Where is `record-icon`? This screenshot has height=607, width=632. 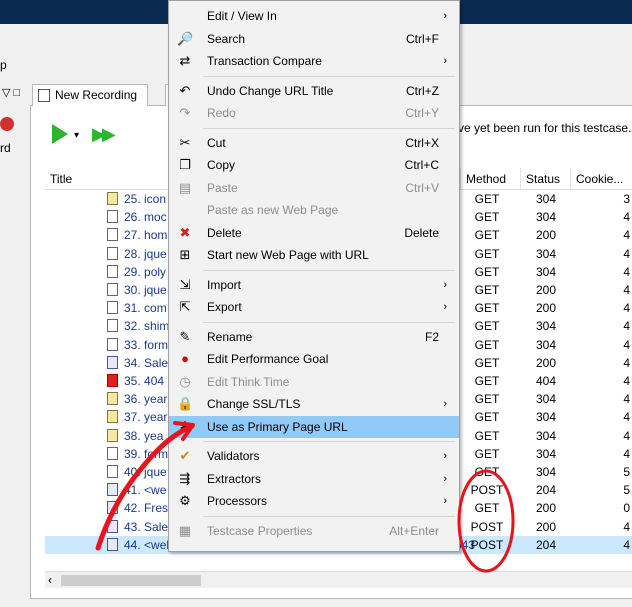 record-icon is located at coordinates (7, 124).